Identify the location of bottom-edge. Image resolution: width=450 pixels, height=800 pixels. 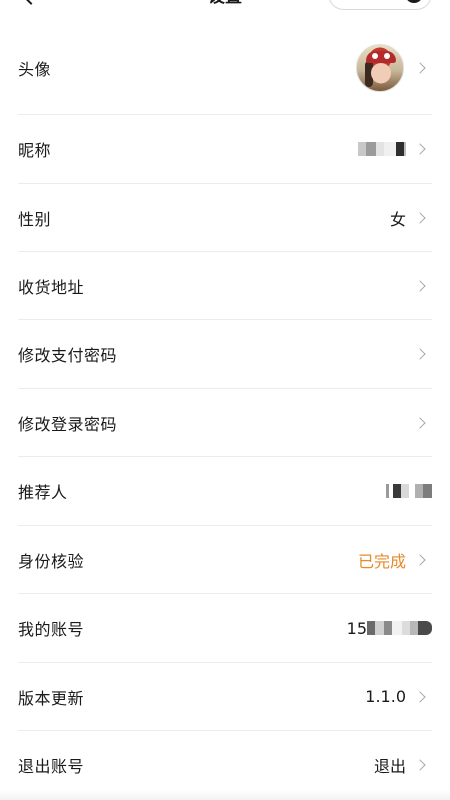
(225, 795).